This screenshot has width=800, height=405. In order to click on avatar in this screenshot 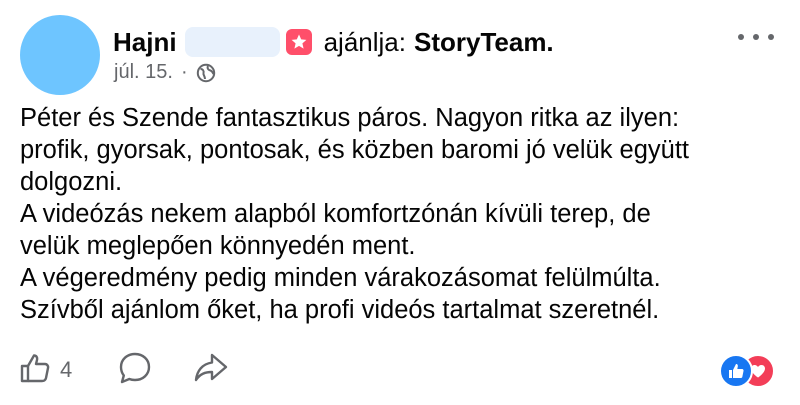, I will do `click(60, 55)`.